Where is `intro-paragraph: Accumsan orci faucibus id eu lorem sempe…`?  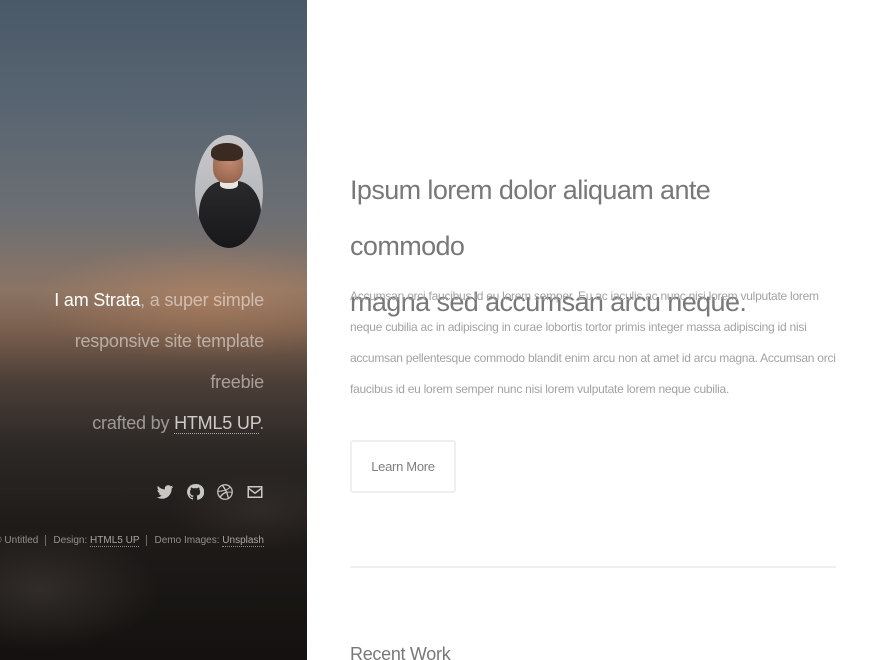
intro-paragraph: Accumsan orci faucibus id eu lorem sempe… is located at coordinates (593, 342).